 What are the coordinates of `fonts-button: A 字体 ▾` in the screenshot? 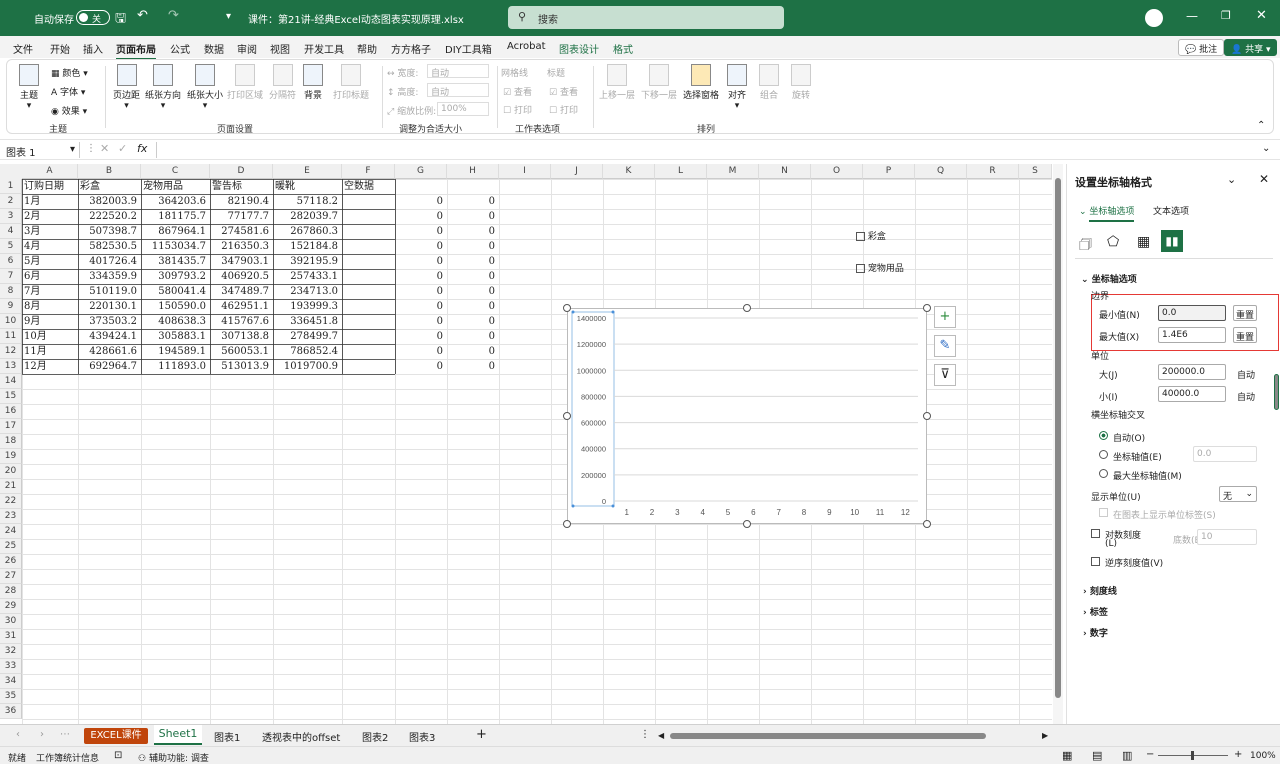 It's located at (68, 91).